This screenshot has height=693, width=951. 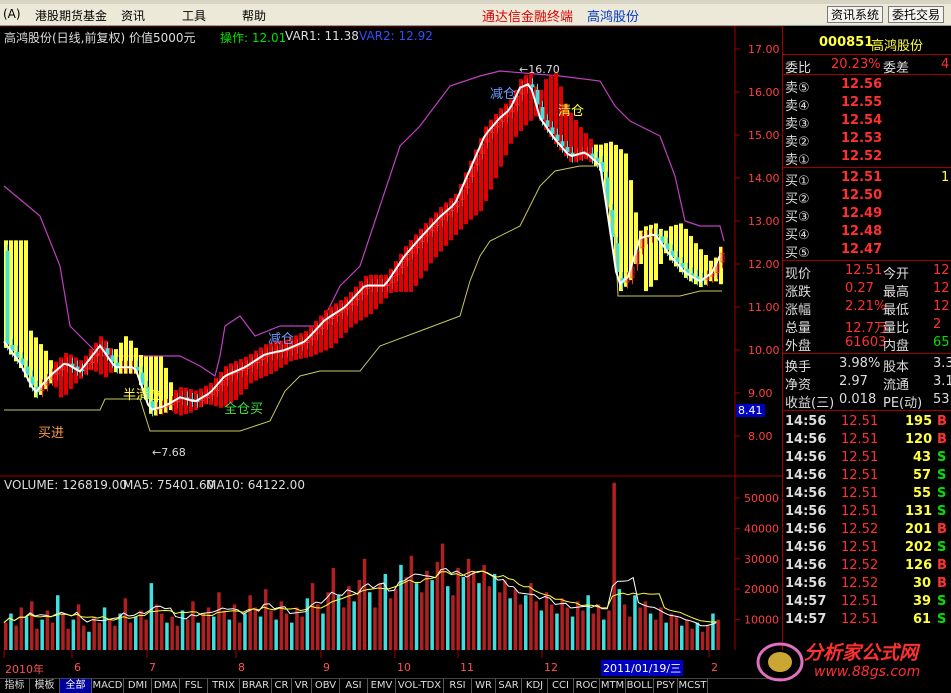 I want to click on tick-row: 14:57 12.51 61 S, so click(x=867, y=620).